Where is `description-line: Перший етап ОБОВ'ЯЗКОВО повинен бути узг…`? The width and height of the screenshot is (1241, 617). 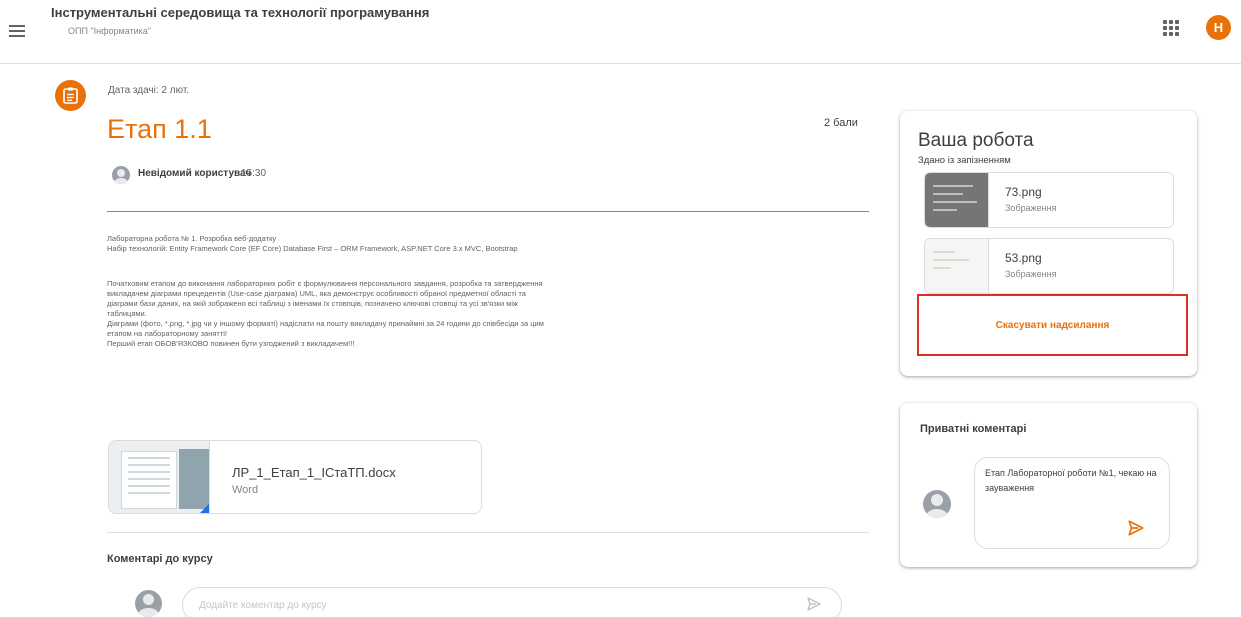
description-line: Перший етап ОБОВ'ЯЗКОВО повинен бути узг… is located at coordinates (231, 343).